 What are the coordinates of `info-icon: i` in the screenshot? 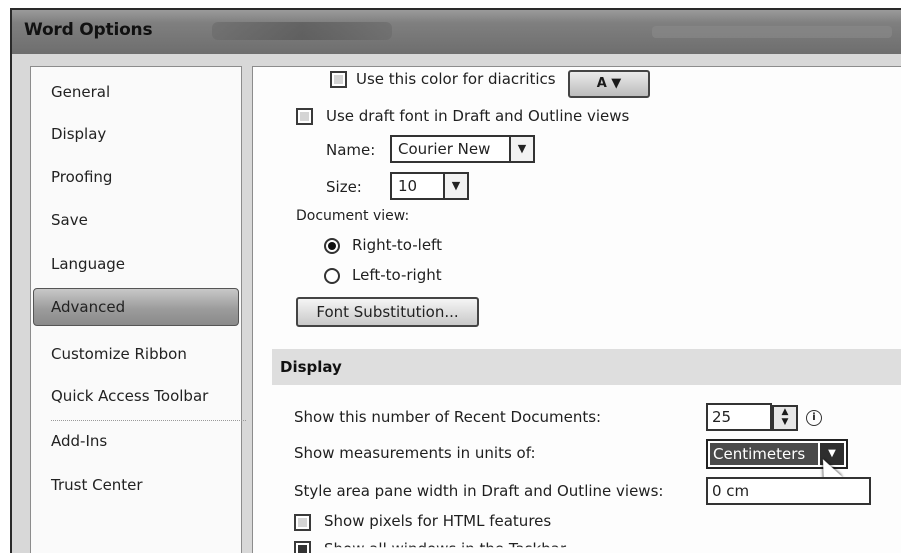 It's located at (814, 418).